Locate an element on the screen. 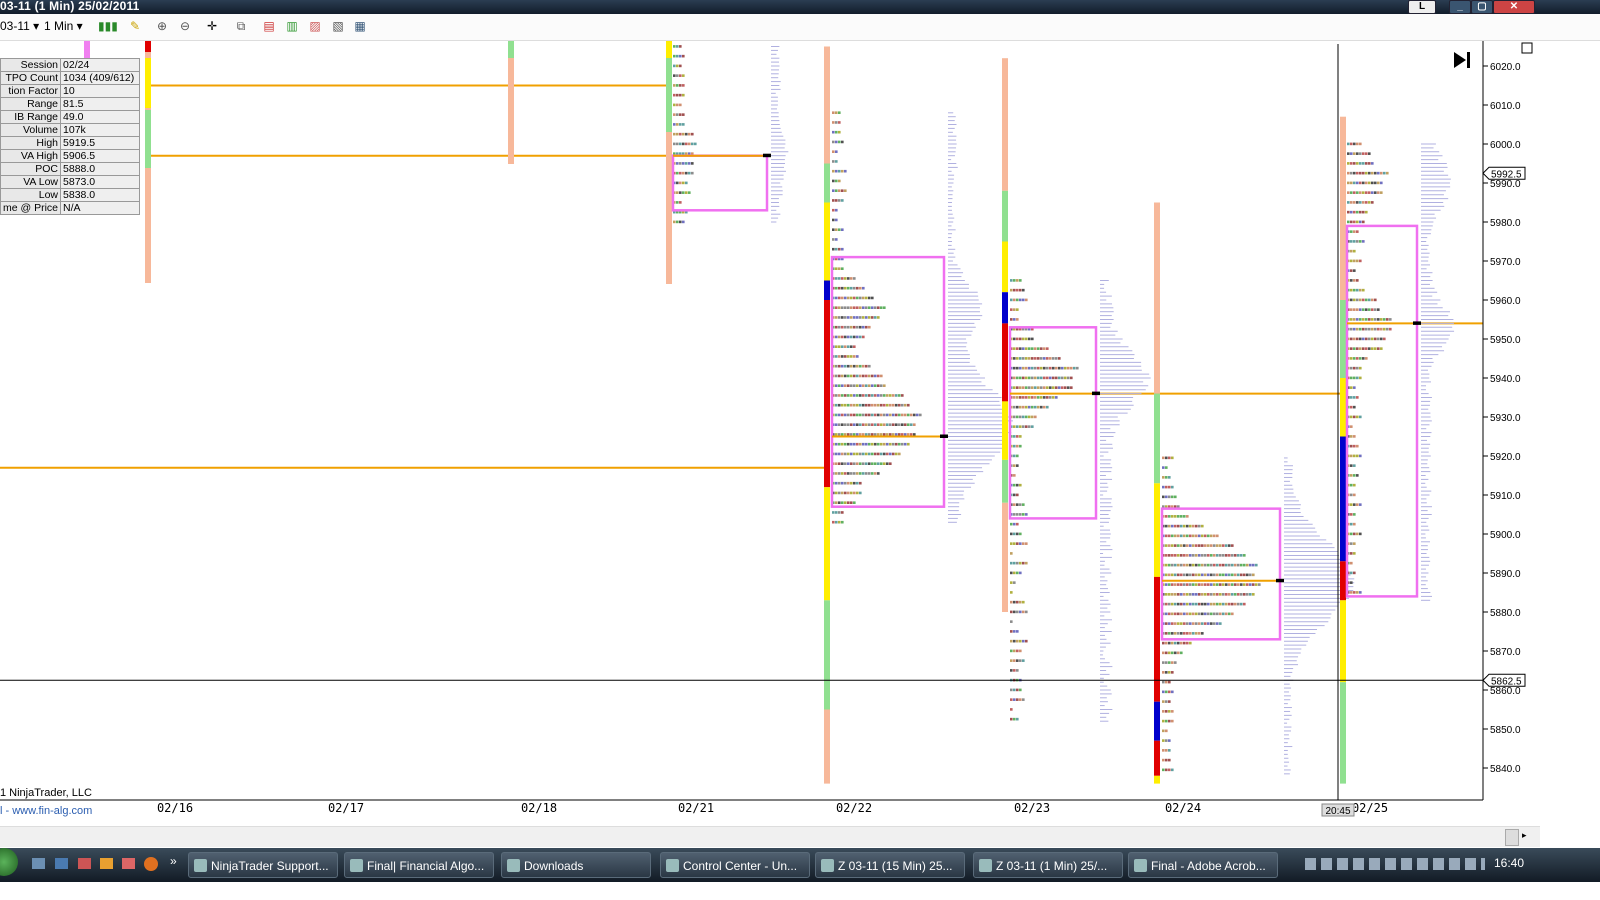 Image resolution: width=1600 pixels, height=900 pixels. quicklaunch-media-icon is located at coordinates (106, 863).